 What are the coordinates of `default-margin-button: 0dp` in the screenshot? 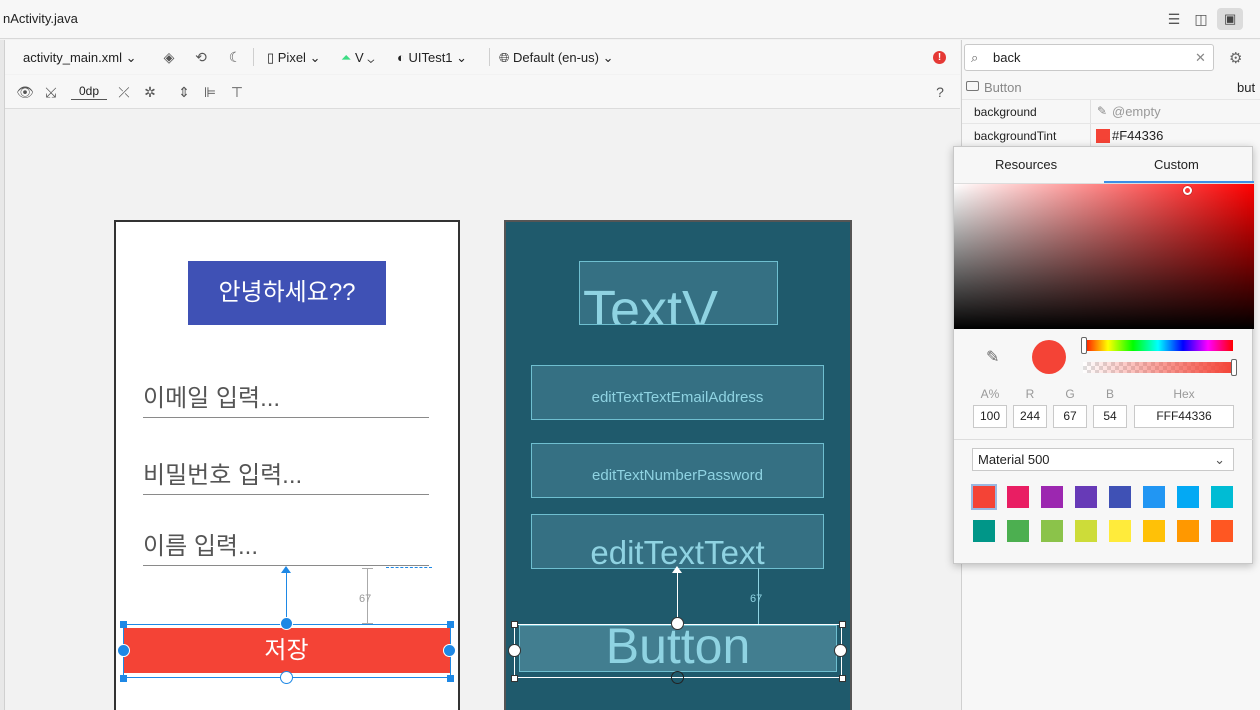 It's located at (89, 92).